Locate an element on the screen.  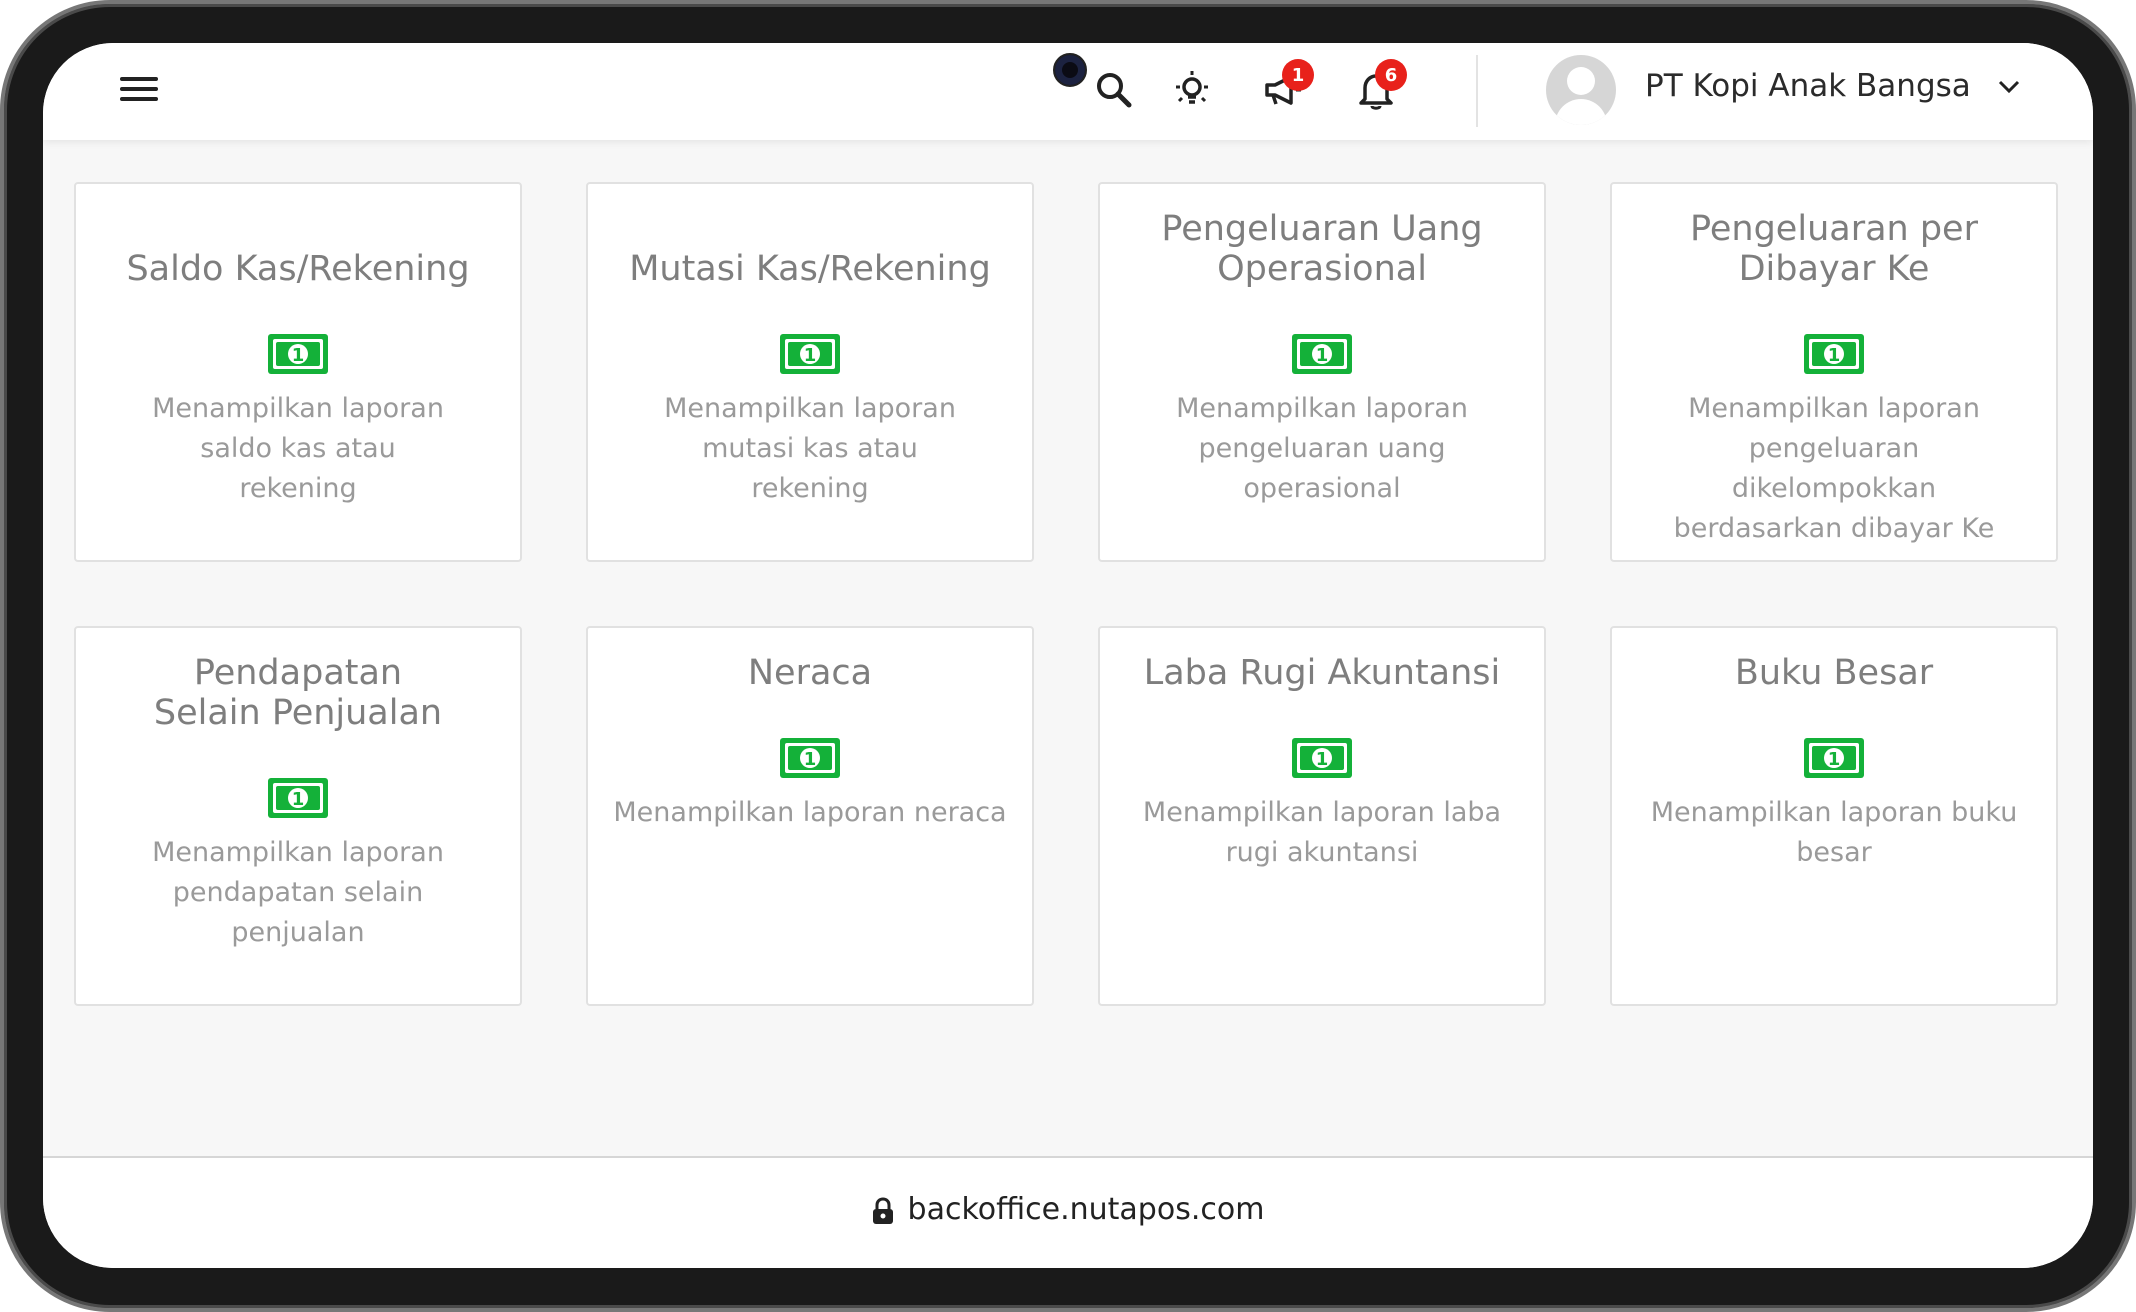
card-title: Pengeluaran Uang Operasional is located at coordinates (1322, 249).